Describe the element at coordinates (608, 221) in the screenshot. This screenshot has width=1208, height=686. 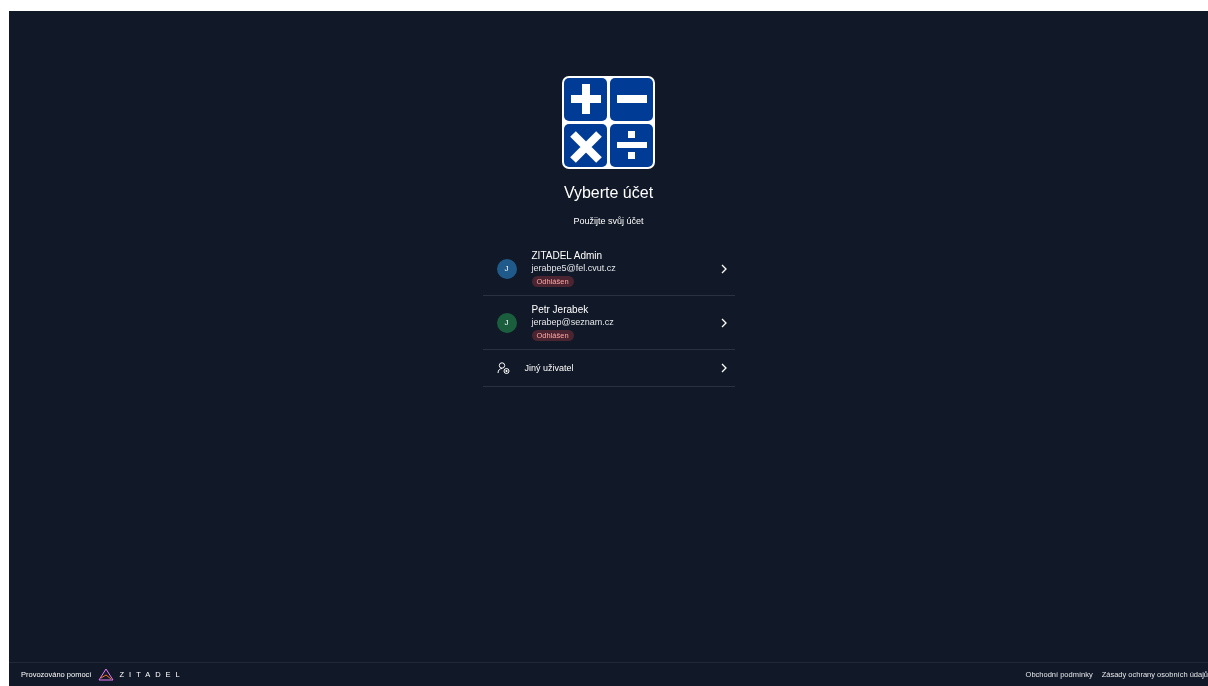
I see `page-subtitle: Použijte svůj účet` at that location.